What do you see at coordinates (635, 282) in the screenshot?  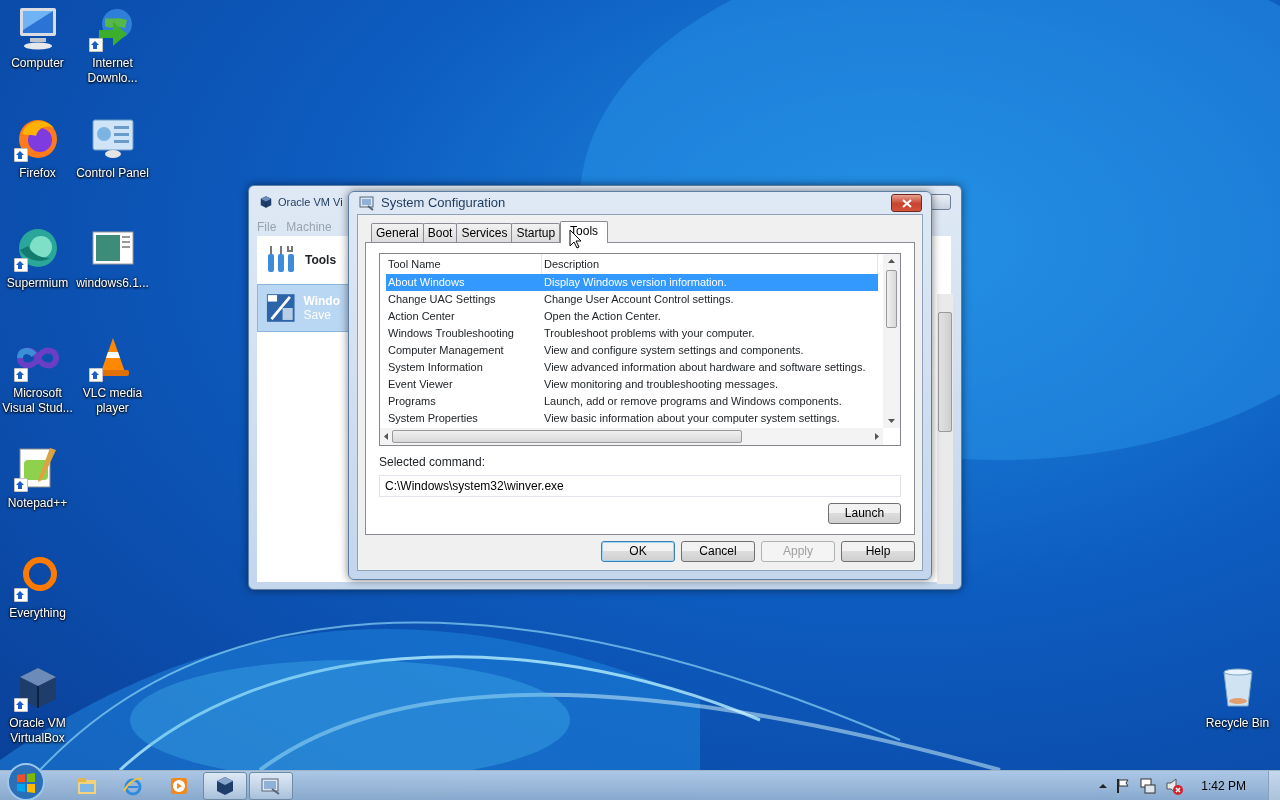 I see `table-cell-text: Display Windows version information.` at bounding box center [635, 282].